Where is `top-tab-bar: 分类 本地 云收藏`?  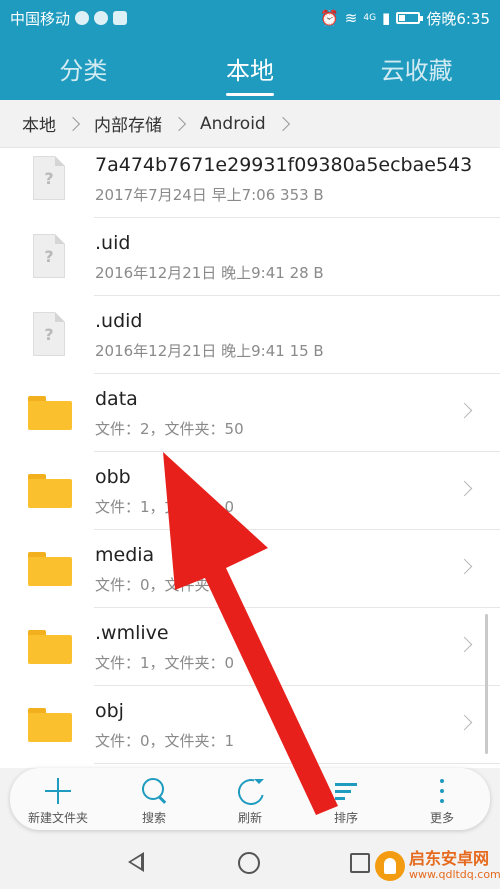
top-tab-bar: 分类 本地 云收藏 is located at coordinates (250, 68).